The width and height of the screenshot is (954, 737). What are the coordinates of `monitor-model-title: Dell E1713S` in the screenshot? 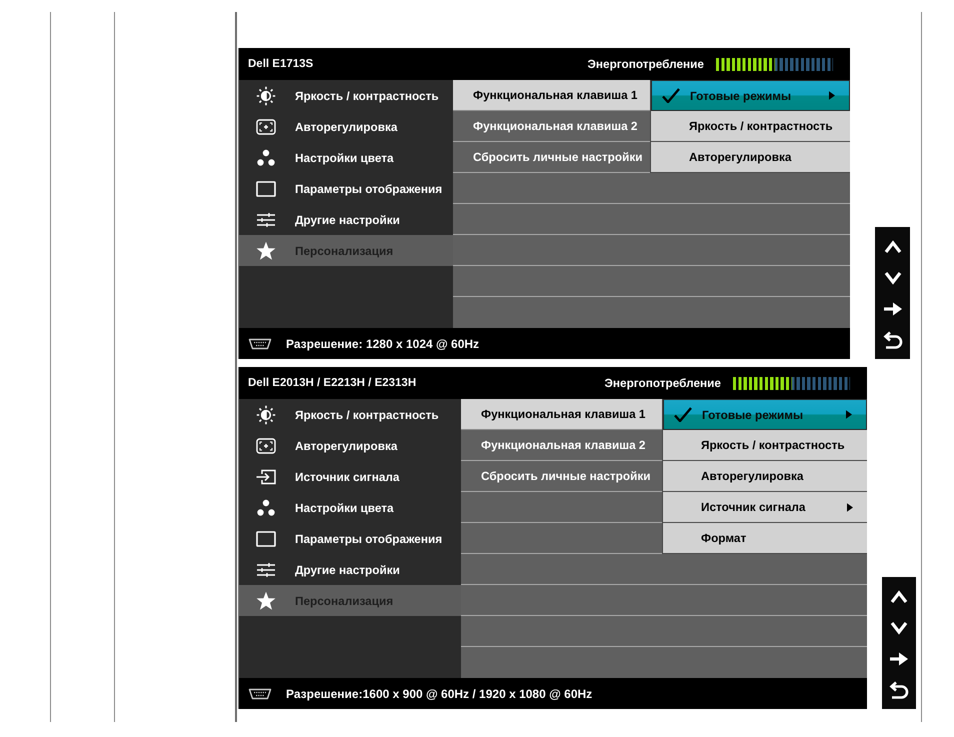 It's located at (281, 64).